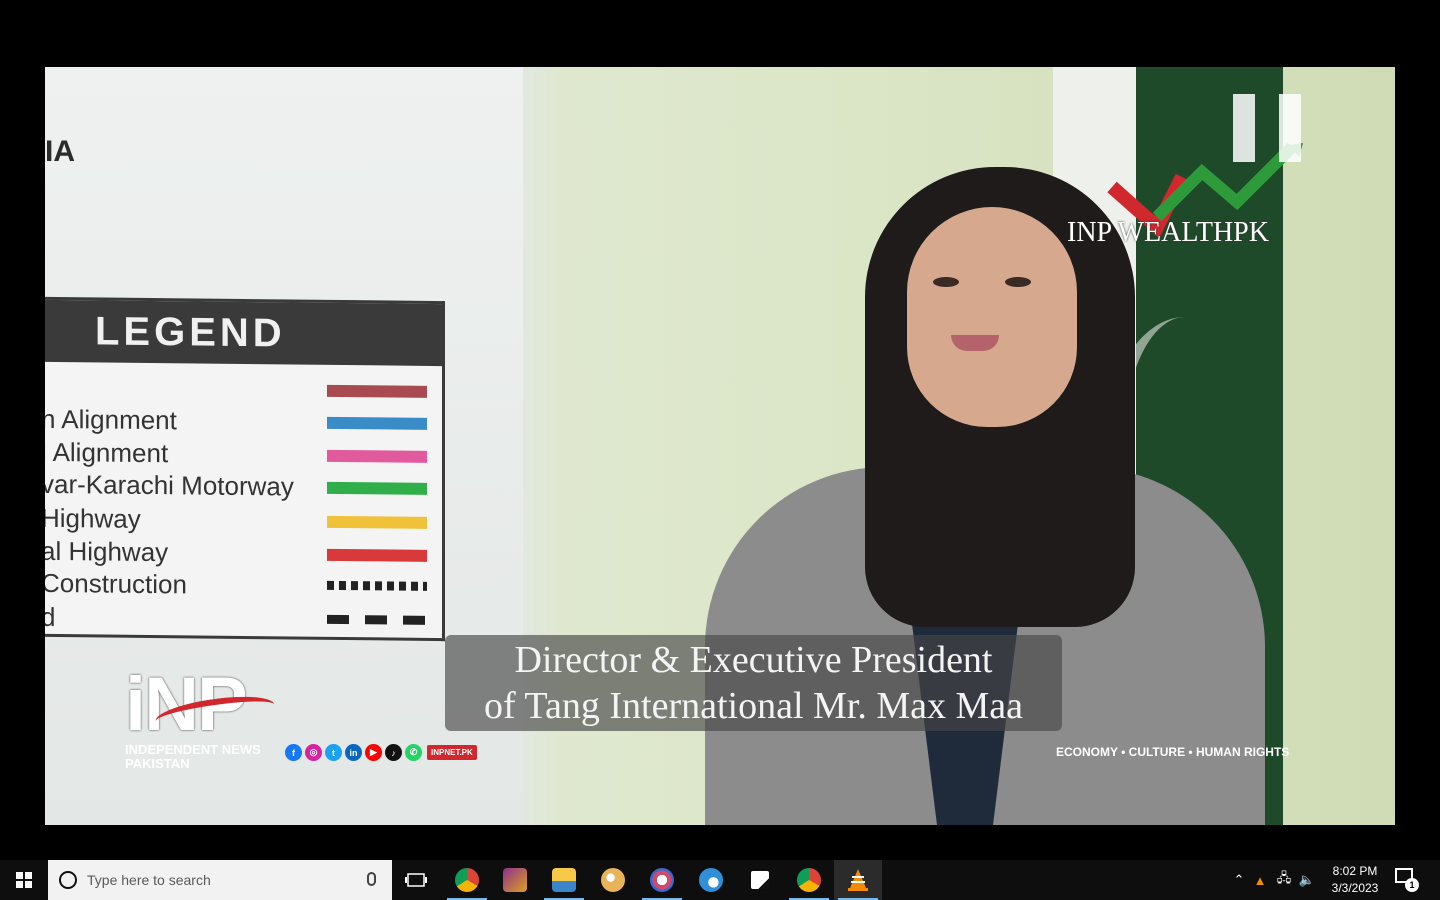 The image size is (1440, 900). What do you see at coordinates (413, 752) in the screenshot?
I see `whatsapp-icon: ✆` at bounding box center [413, 752].